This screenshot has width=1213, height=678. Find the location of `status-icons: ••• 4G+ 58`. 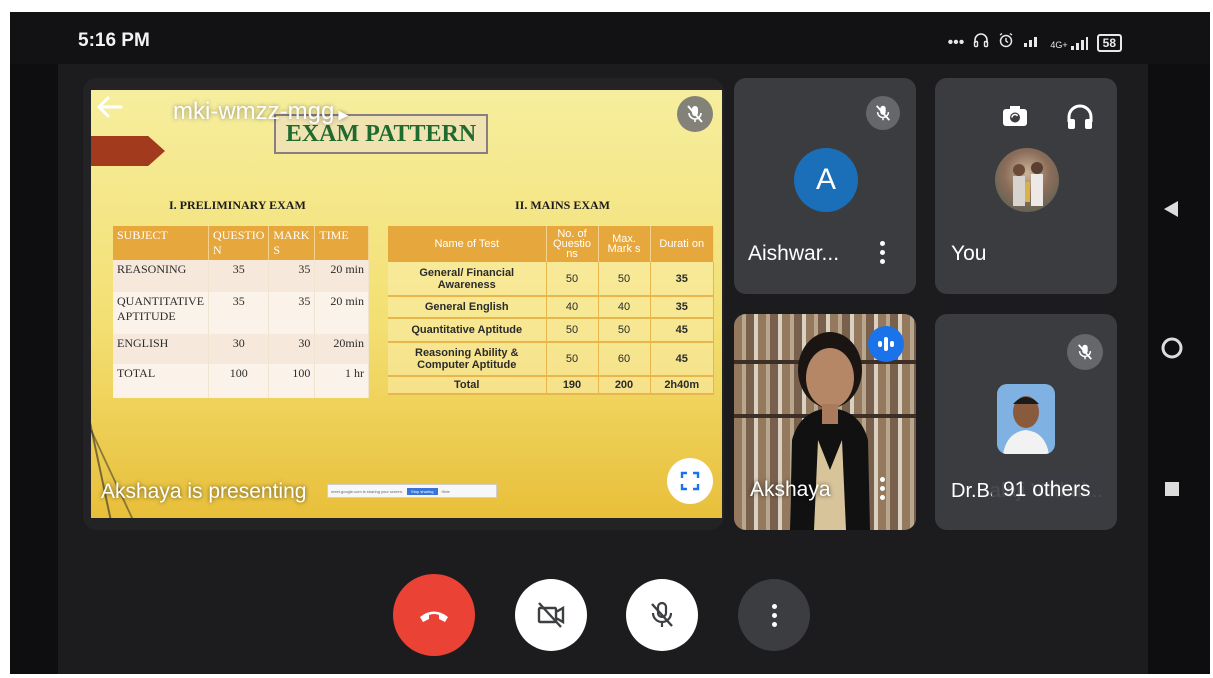

status-icons: ••• 4G+ 58 is located at coordinates (1035, 42).